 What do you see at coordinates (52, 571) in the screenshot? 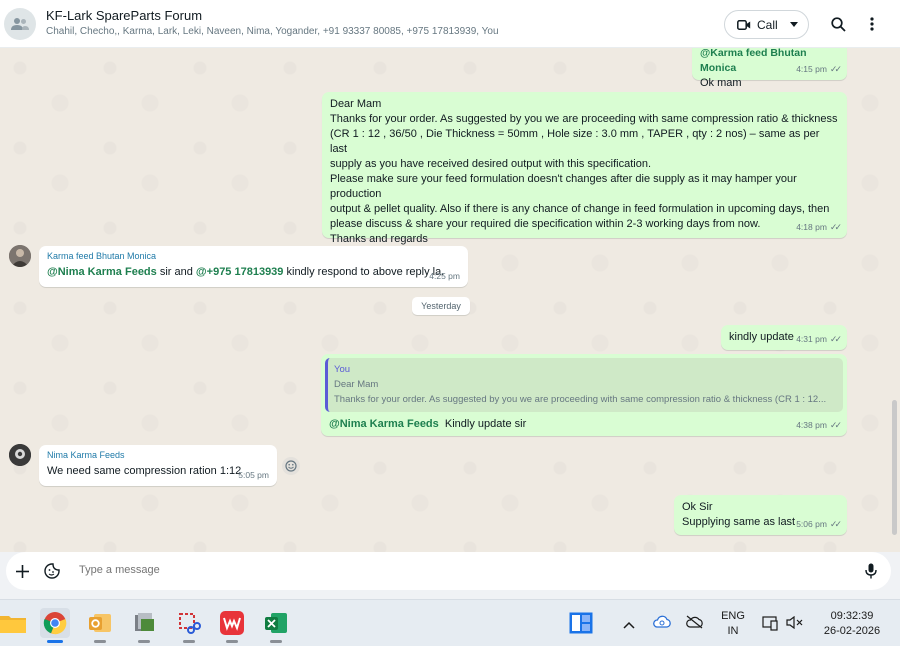
I see `sticker-button` at bounding box center [52, 571].